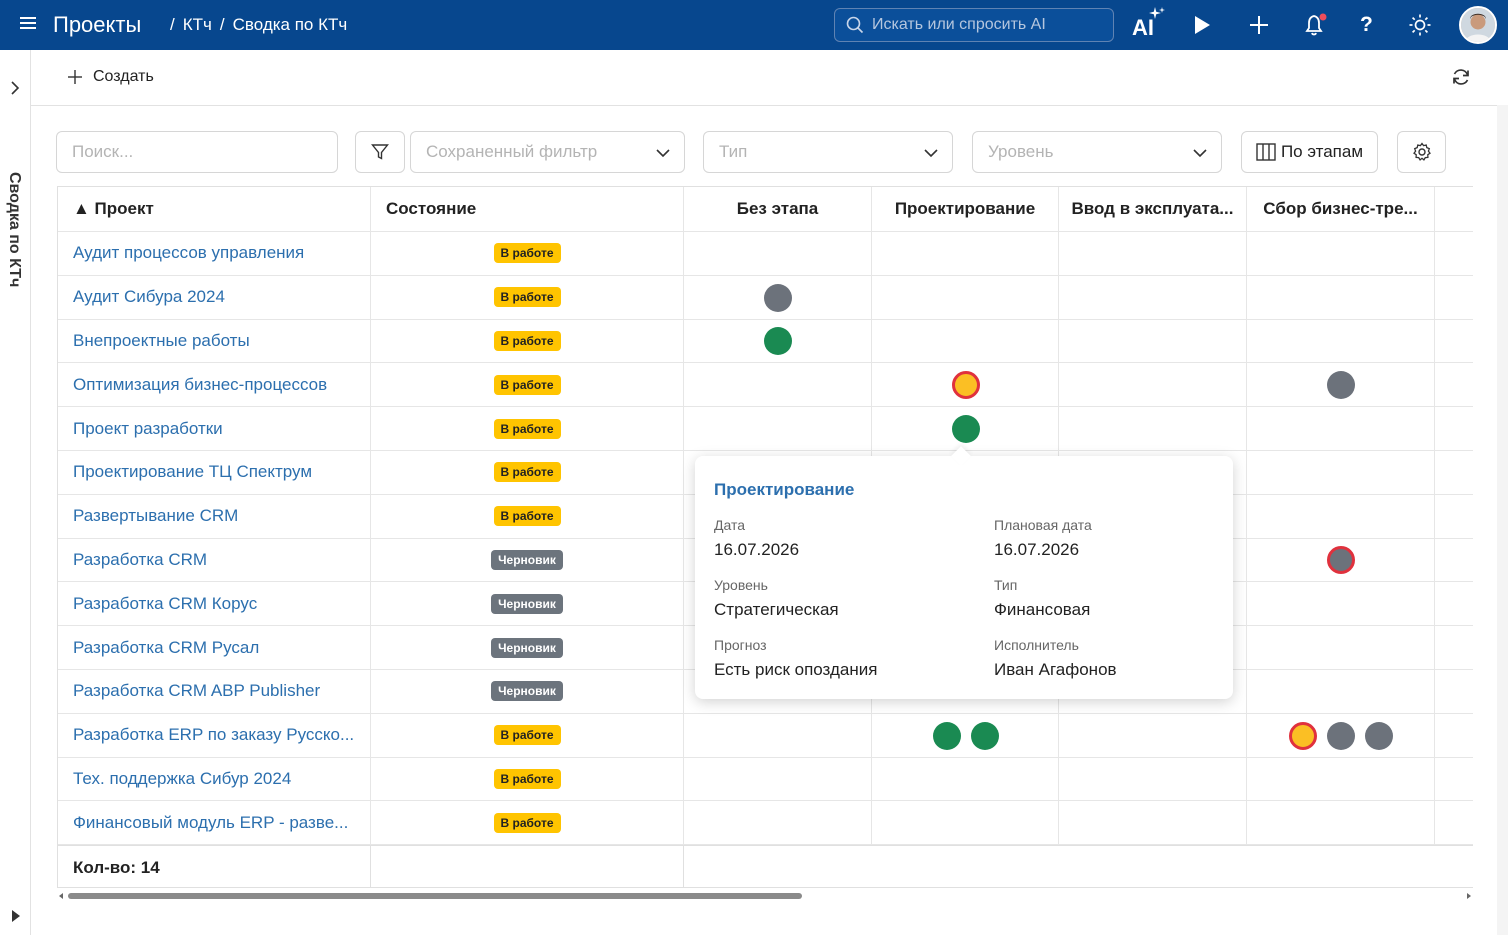 Image resolution: width=1508 pixels, height=935 pixels. Describe the element at coordinates (1316, 25) in the screenshot. I see `bell-icon` at that location.